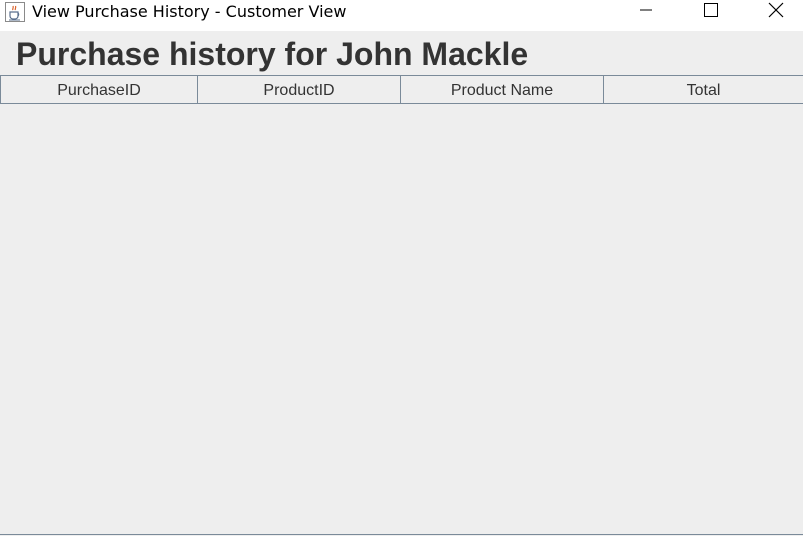 This screenshot has width=803, height=536. I want to click on window-title: View Purchase History - Customer View, so click(189, 11).